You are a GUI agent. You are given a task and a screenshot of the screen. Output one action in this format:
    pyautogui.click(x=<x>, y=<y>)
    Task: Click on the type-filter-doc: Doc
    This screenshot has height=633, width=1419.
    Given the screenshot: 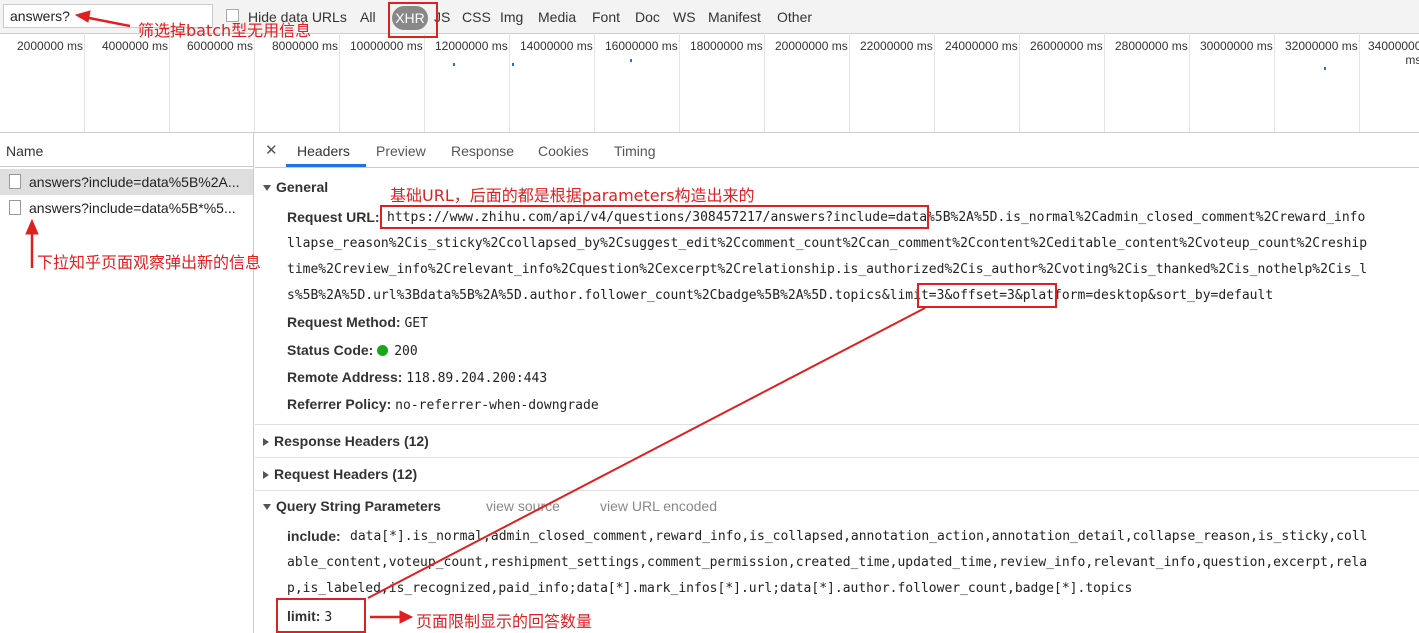 What is the action you would take?
    pyautogui.click(x=647, y=17)
    